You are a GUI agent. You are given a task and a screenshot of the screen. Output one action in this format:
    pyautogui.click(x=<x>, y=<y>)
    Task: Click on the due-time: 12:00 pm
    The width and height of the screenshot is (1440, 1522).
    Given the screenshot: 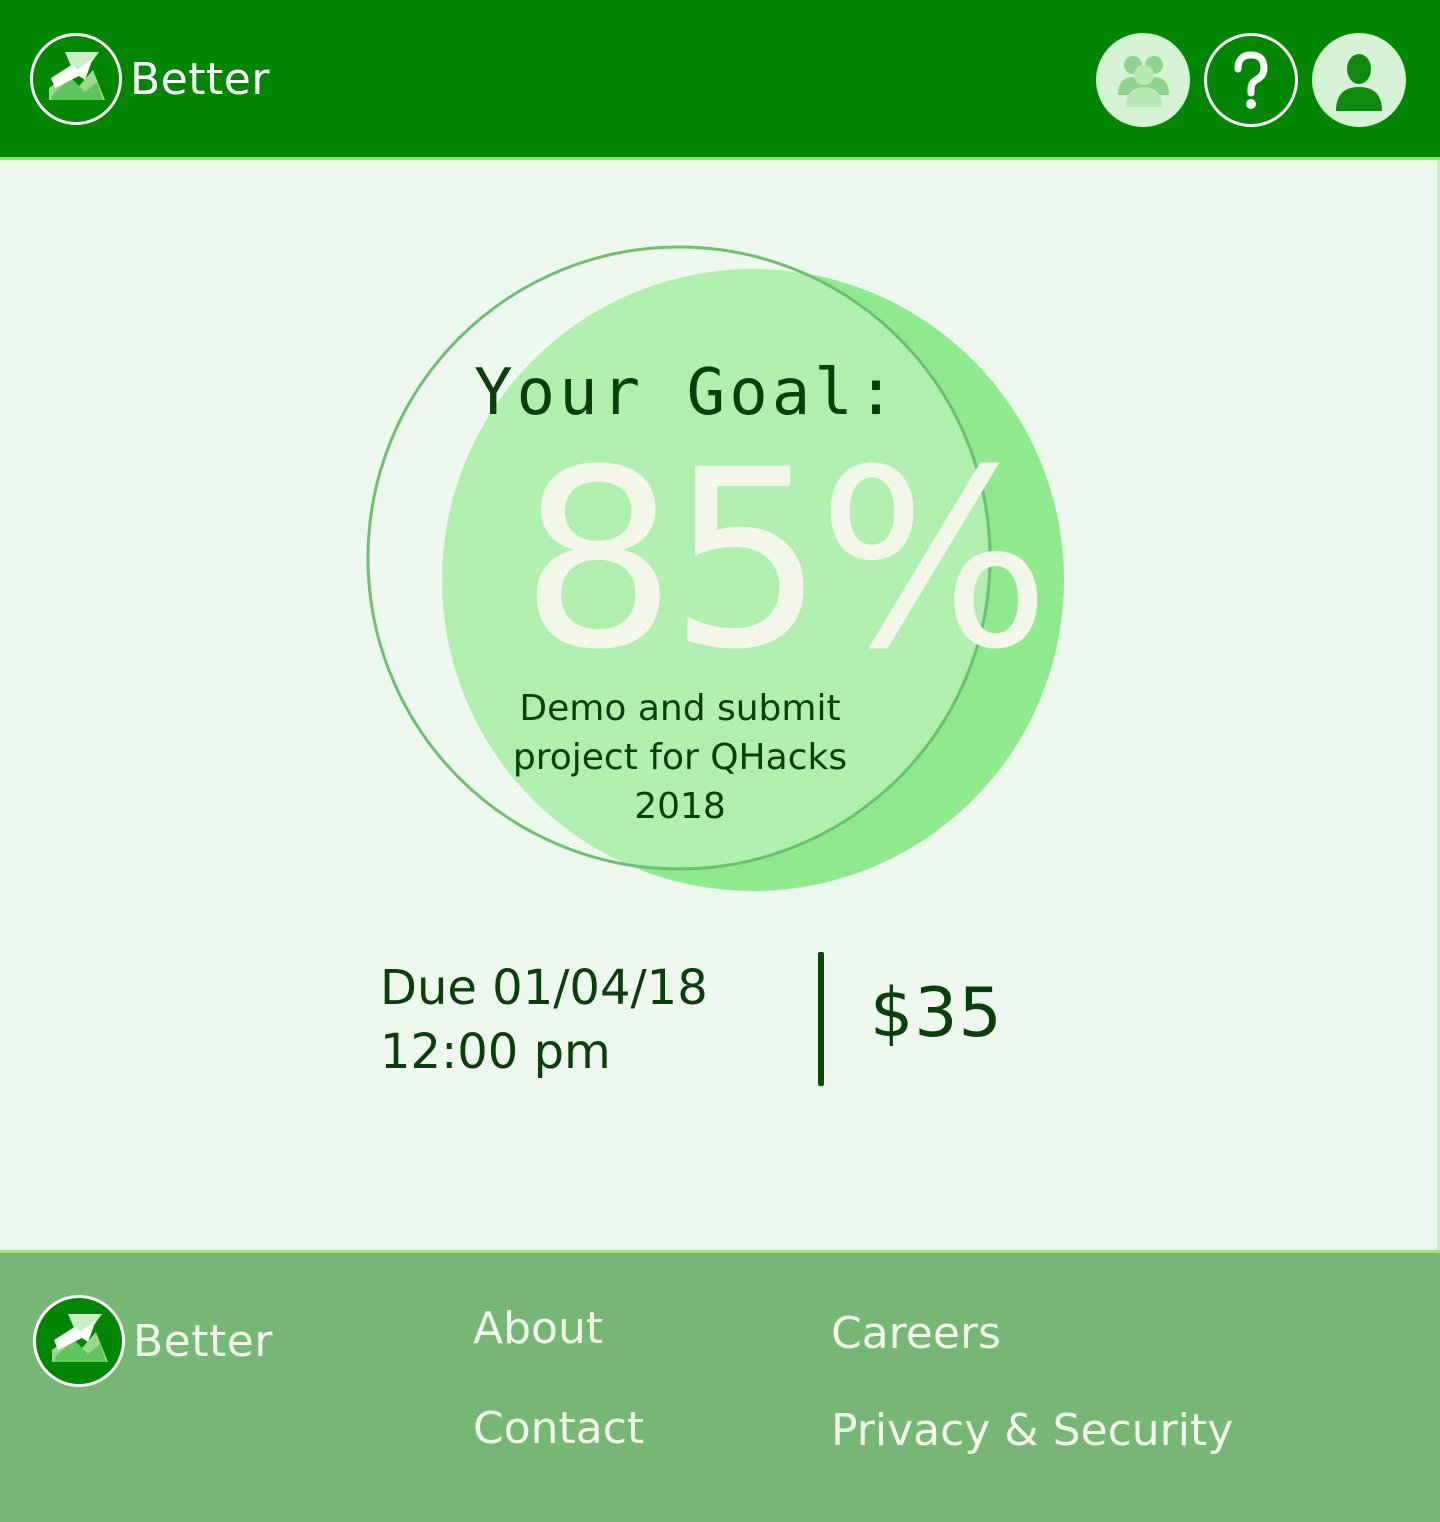 What is the action you would take?
    pyautogui.click(x=495, y=1052)
    